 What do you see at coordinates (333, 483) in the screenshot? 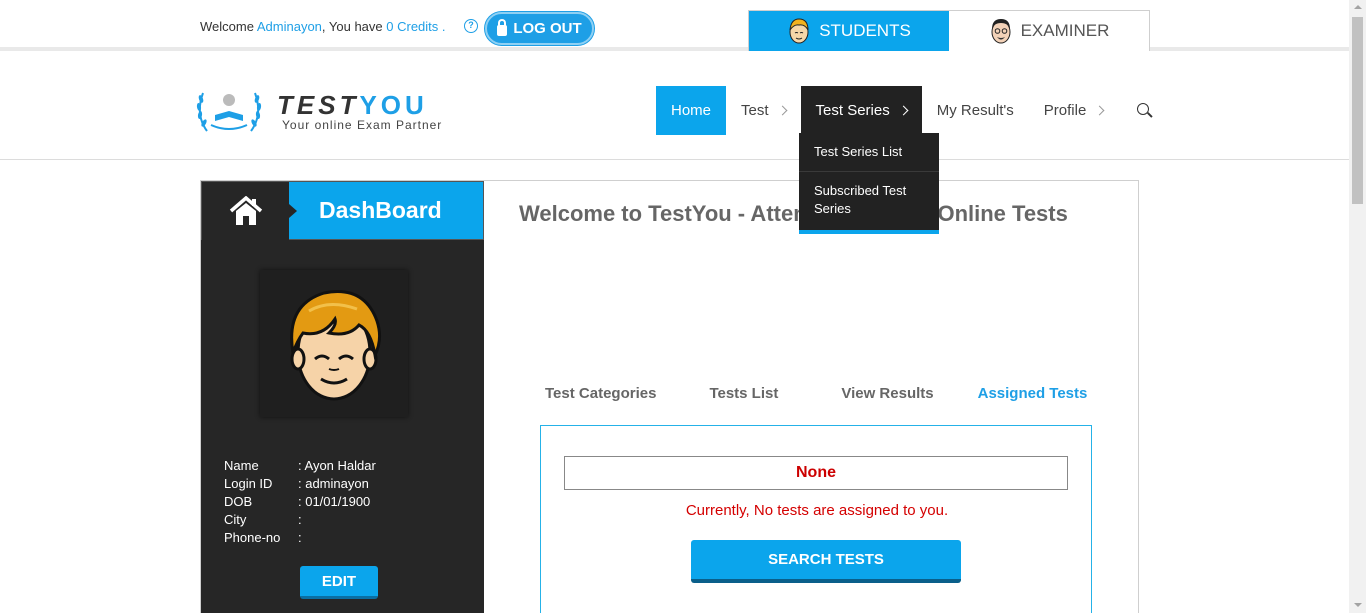
I see `profile-value: : adminayon` at bounding box center [333, 483].